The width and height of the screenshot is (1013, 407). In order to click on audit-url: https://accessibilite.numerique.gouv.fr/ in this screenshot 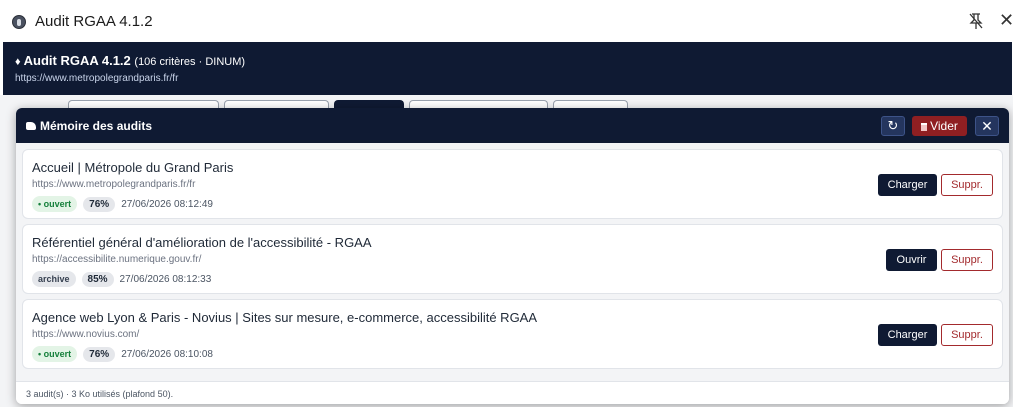, I will do `click(117, 259)`.